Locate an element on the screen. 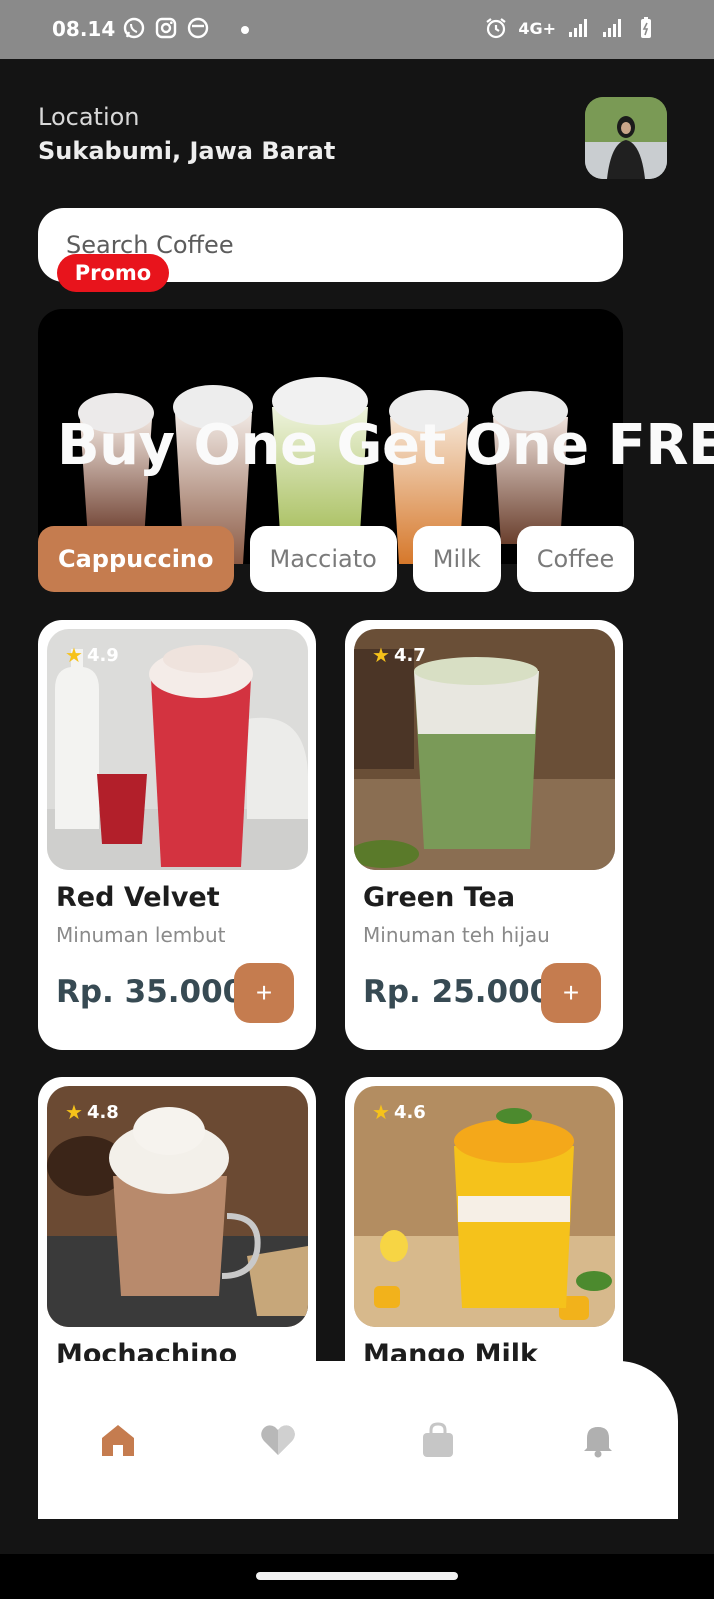 This screenshot has height=1599, width=714. rating: ★ 4.7 is located at coordinates (399, 655).